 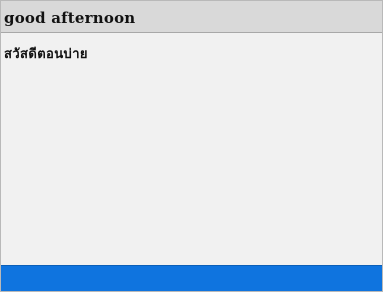 What do you see at coordinates (191, 17) in the screenshot?
I see `header-bar: good afternoon` at bounding box center [191, 17].